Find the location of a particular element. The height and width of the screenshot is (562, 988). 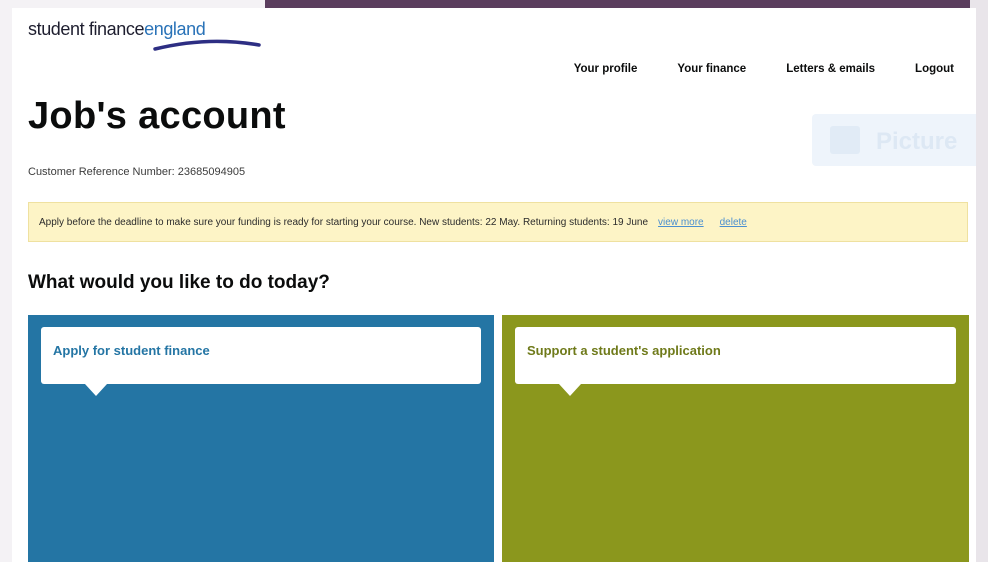

brand-logo: student financeengland is located at coordinates (148, 35).